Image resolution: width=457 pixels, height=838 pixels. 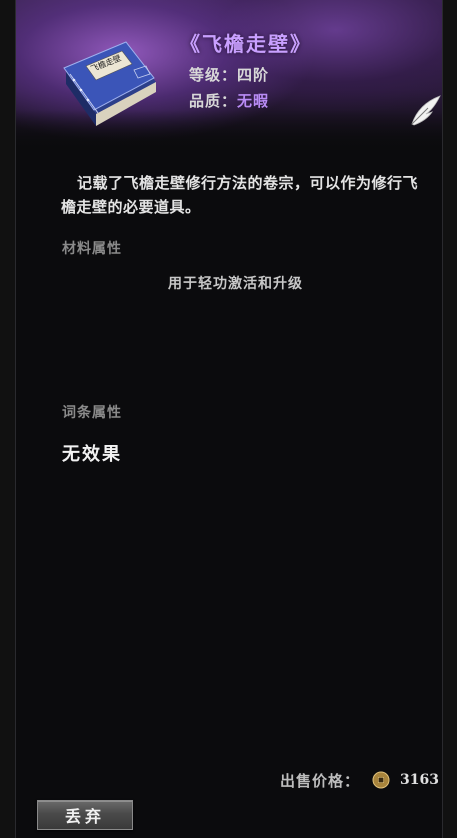 I want to click on item-description: 记载了飞檐走壁修行方法的卷宗，可以作为修行飞檐走壁的必要道具。, so click(x=240, y=195).